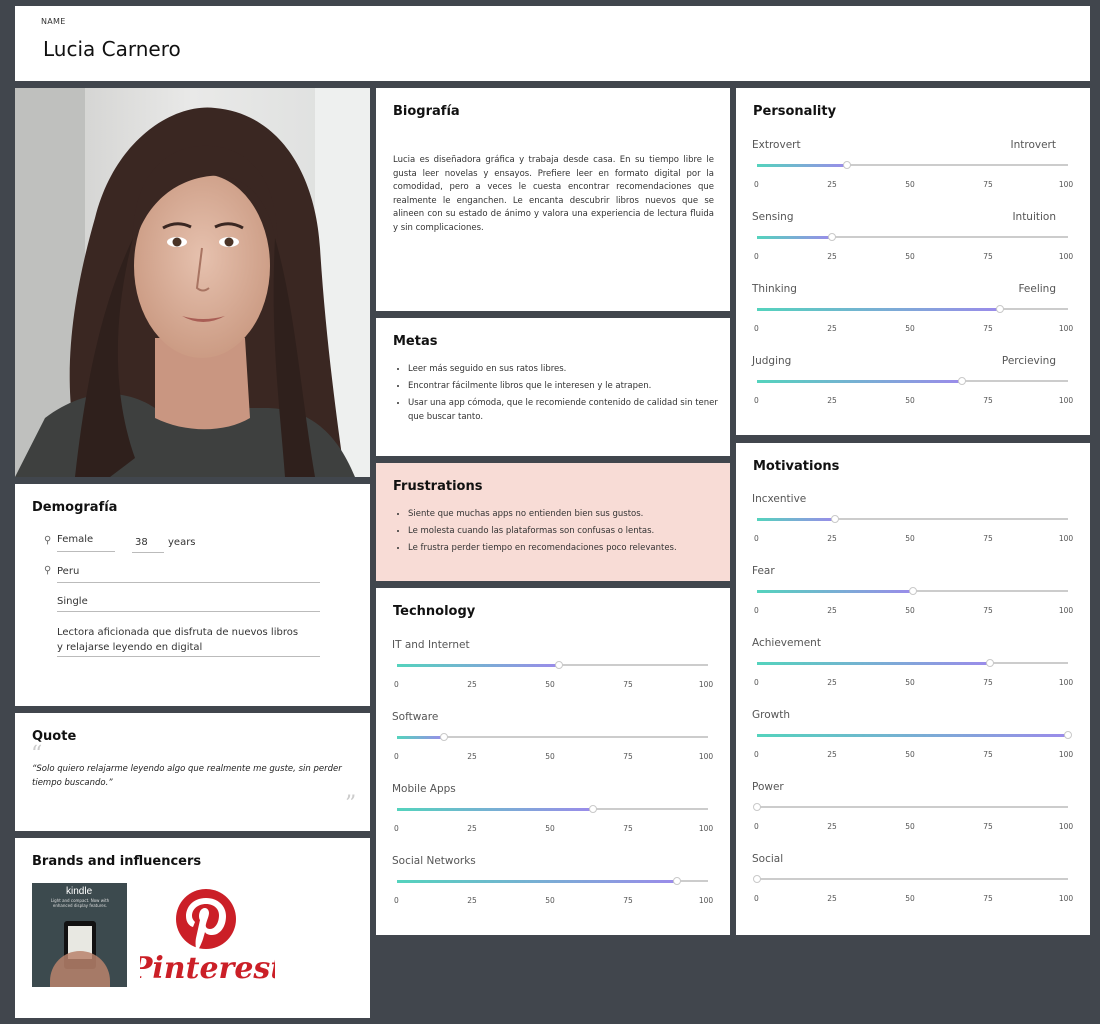 This screenshot has width=1100, height=1024. Describe the element at coordinates (913, 527) in the screenshot. I see `slider-incxentive: Incxentive 0 25 50 75 100` at that location.